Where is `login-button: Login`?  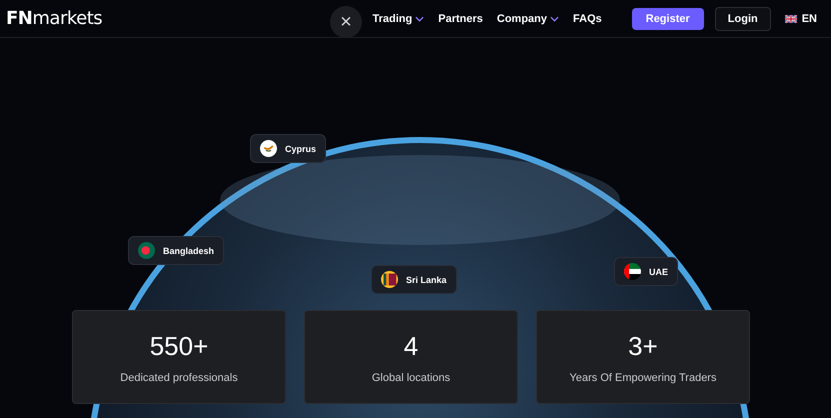
login-button: Login is located at coordinates (742, 18).